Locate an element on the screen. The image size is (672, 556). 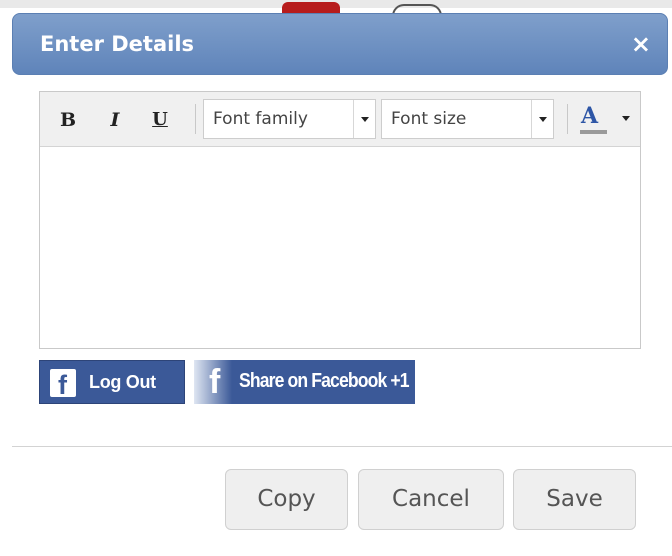
font-family-value: Font family is located at coordinates (260, 119).